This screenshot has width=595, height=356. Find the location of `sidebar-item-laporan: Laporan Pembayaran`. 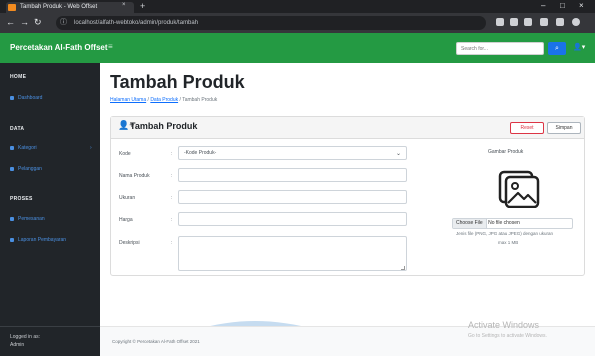

sidebar-item-laporan: Laporan Pembayaran is located at coordinates (38, 240).